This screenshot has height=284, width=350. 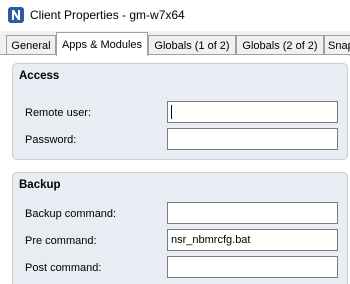 I want to click on post-command-label: Post command:, so click(x=63, y=268).